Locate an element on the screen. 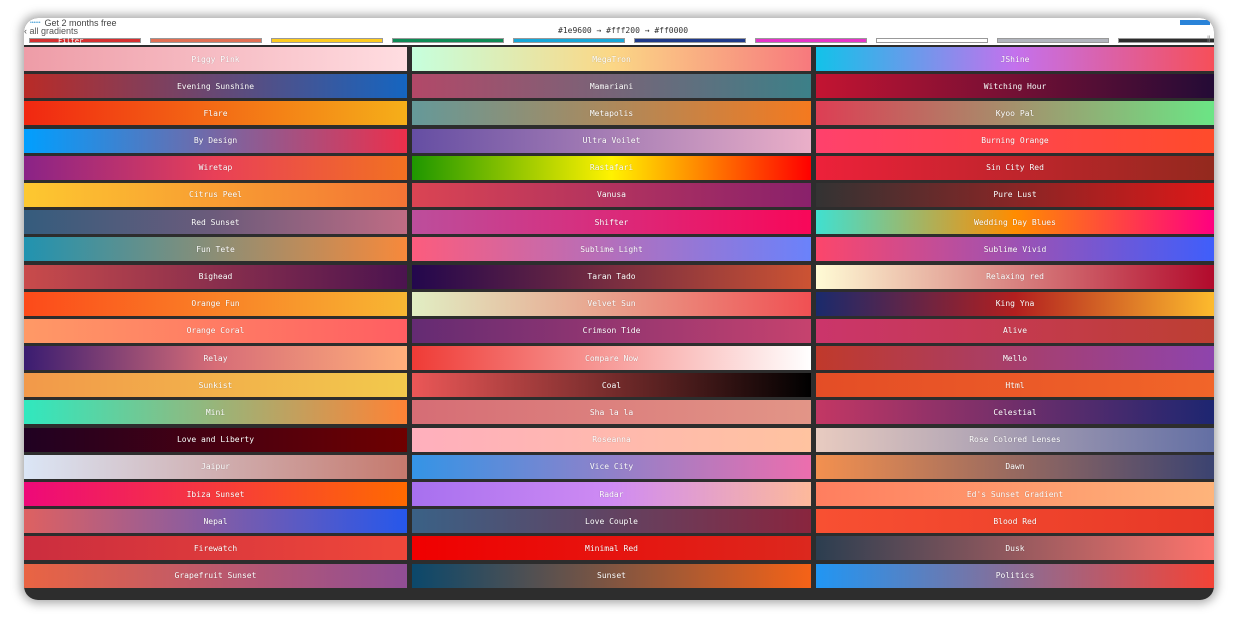  gradient-tile: Kyoo Pal is located at coordinates (1015, 113).